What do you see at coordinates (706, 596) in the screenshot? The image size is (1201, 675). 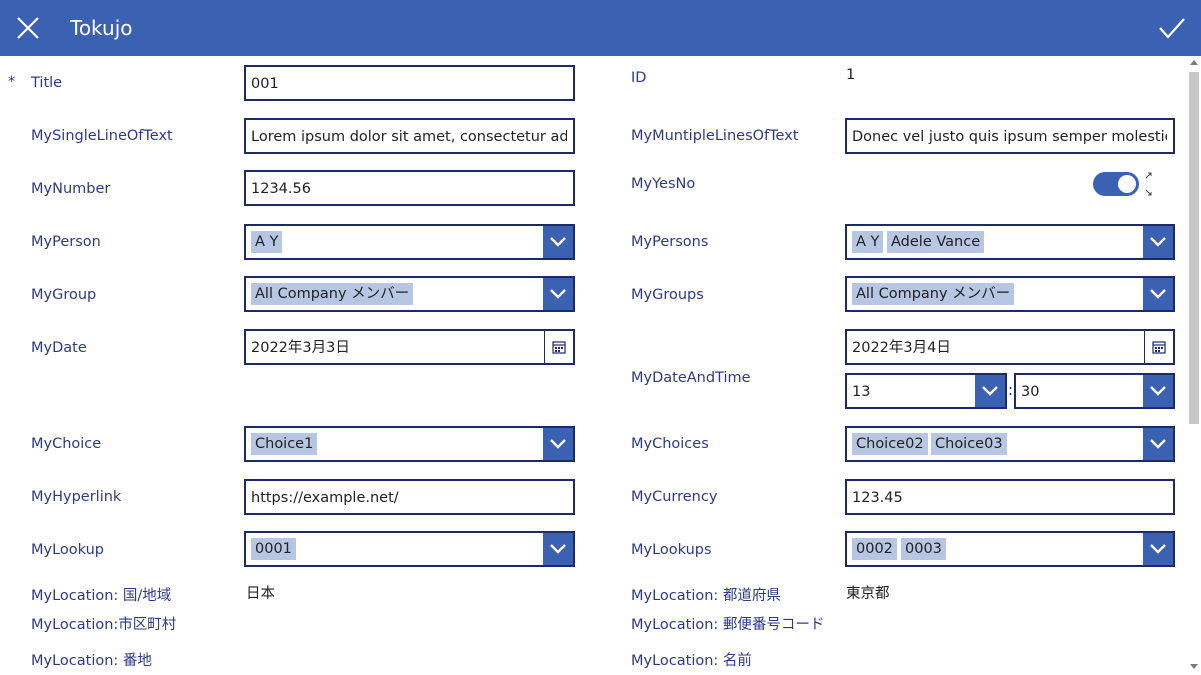 I see `location-state-label: MyLocation: 都道府県` at bounding box center [706, 596].